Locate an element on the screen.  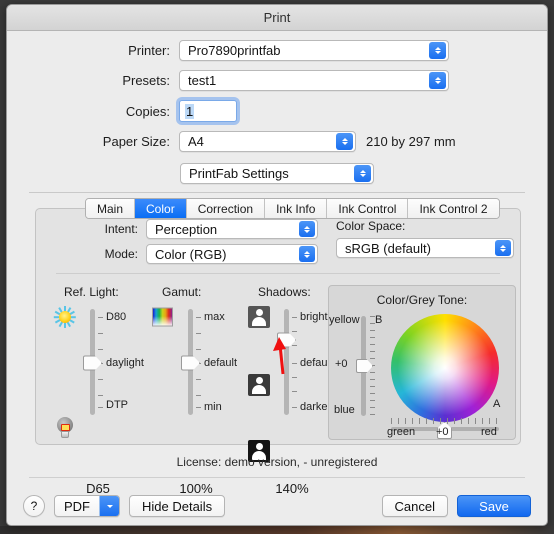
shadows-title: Shadows: is located at coordinates (284, 292).